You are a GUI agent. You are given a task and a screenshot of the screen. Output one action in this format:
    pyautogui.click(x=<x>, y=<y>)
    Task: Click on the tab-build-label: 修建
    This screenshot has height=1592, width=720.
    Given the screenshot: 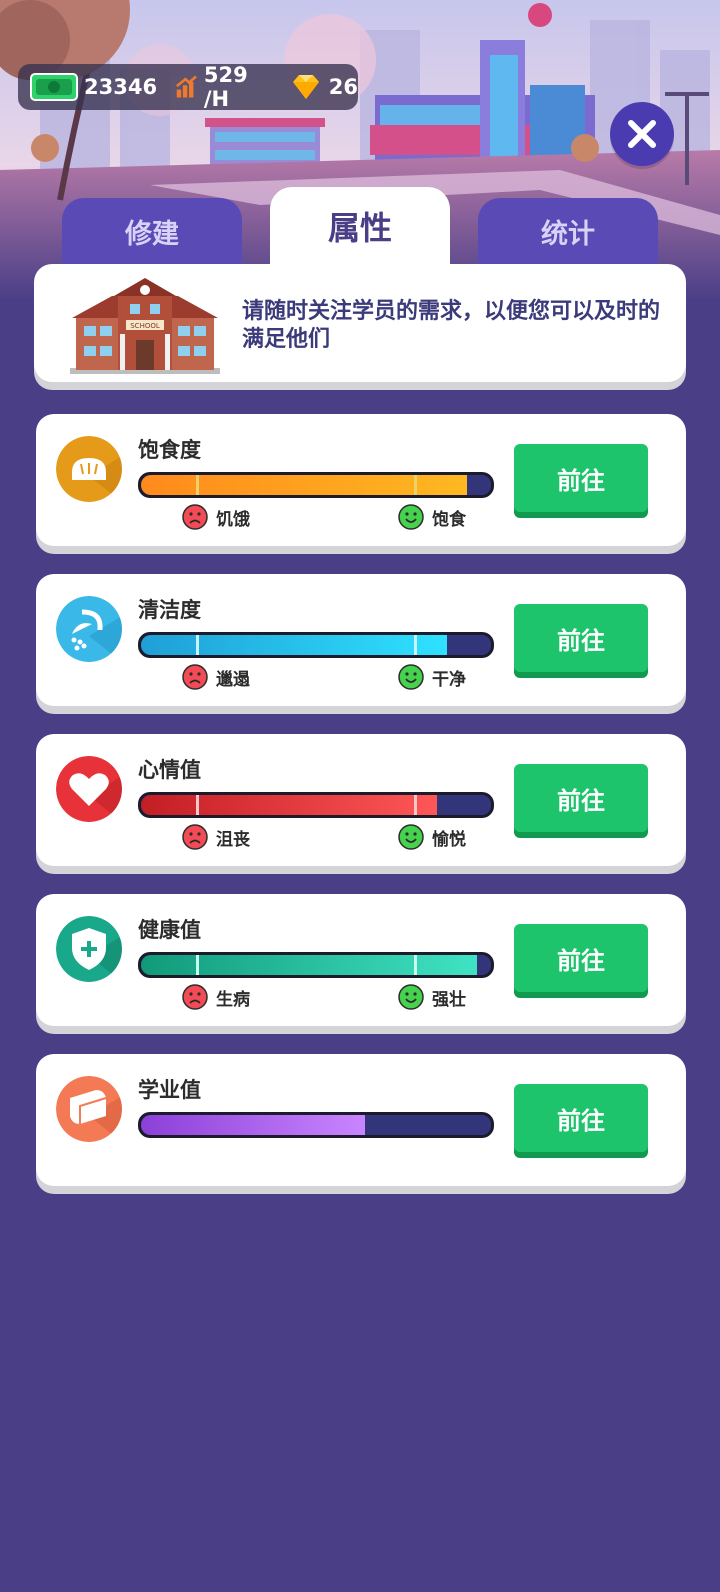 What is the action you would take?
    pyautogui.click(x=152, y=234)
    